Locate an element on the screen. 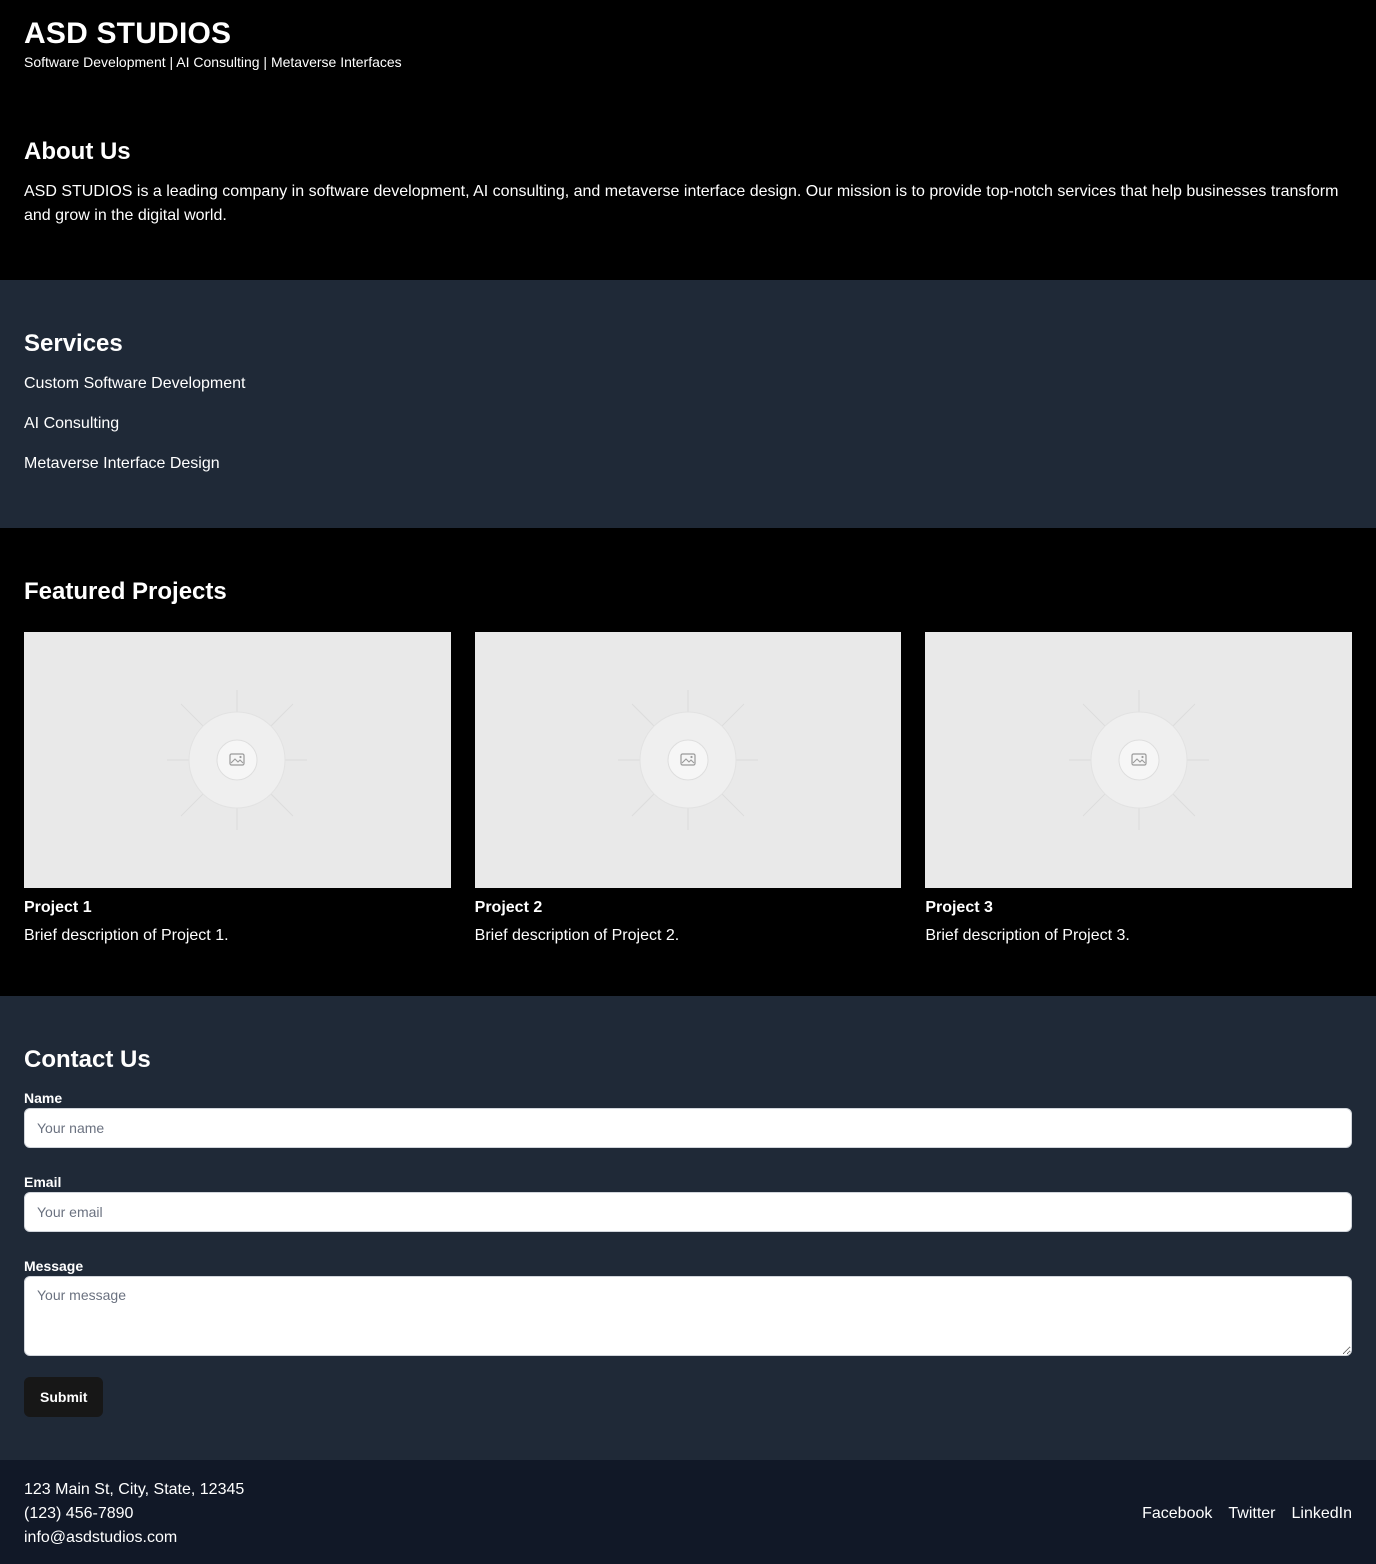  service-item: Custom Software Development is located at coordinates (135, 383).